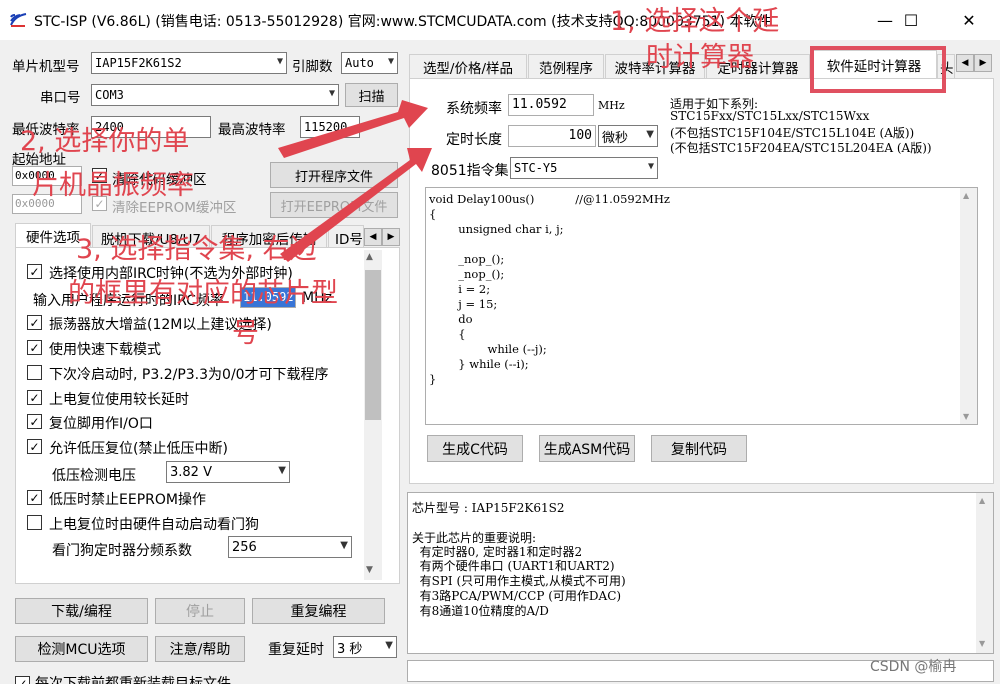 This screenshot has height=684, width=1000. Describe the element at coordinates (94, 476) in the screenshot. I see `lvd-label: 低压检测电压` at that location.